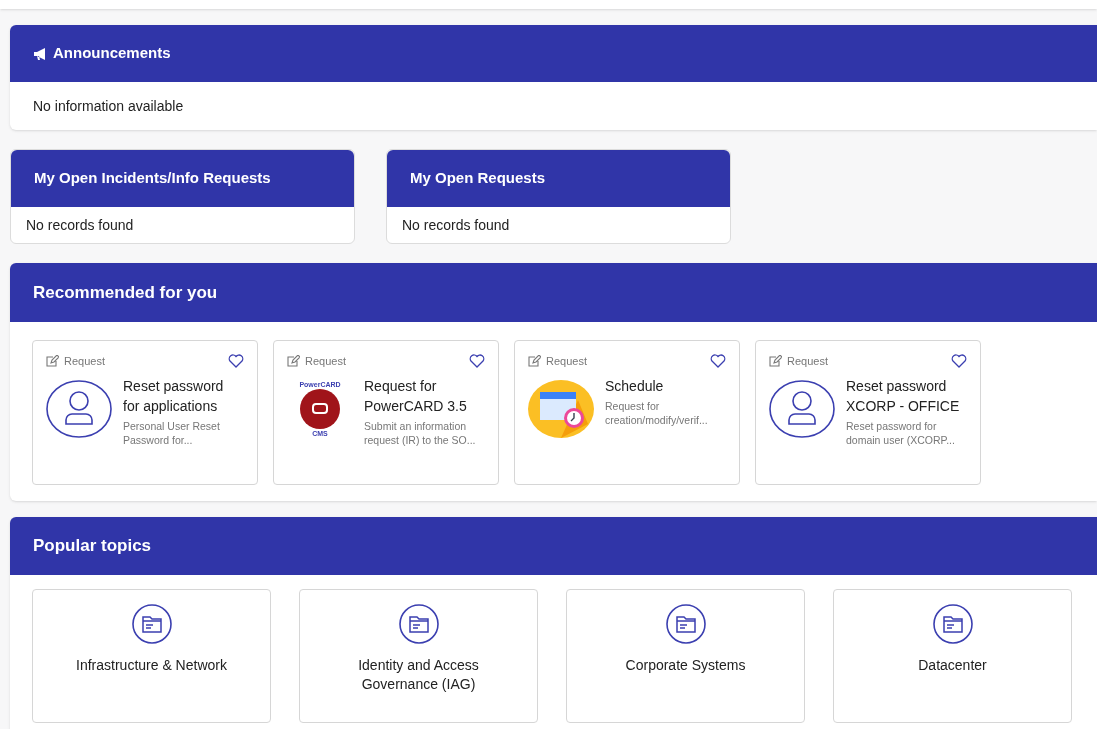 The image size is (1097, 729). What do you see at coordinates (685, 665) in the screenshot?
I see `topic-label: Corporate Systems` at bounding box center [685, 665].